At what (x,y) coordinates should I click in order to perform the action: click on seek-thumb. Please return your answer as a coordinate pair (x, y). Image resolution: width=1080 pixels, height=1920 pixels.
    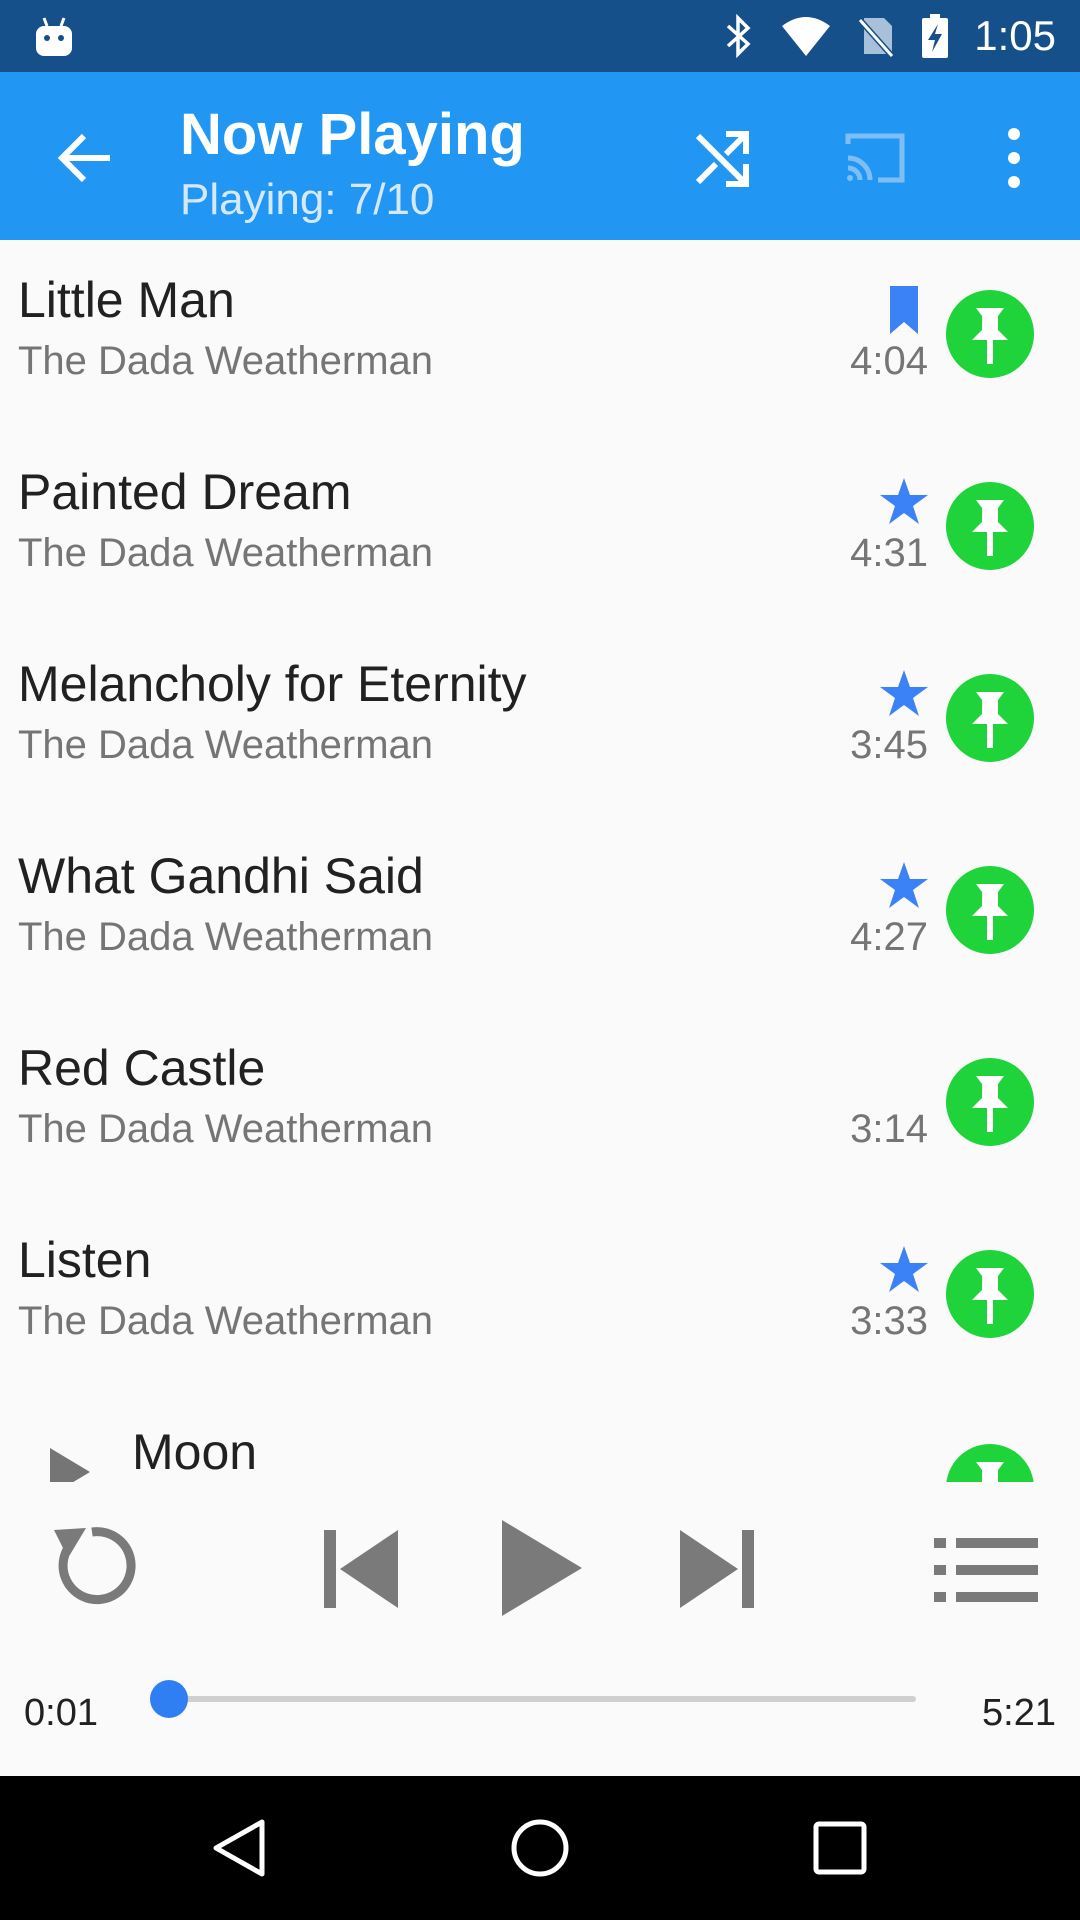
    Looking at the image, I should click on (169, 1699).